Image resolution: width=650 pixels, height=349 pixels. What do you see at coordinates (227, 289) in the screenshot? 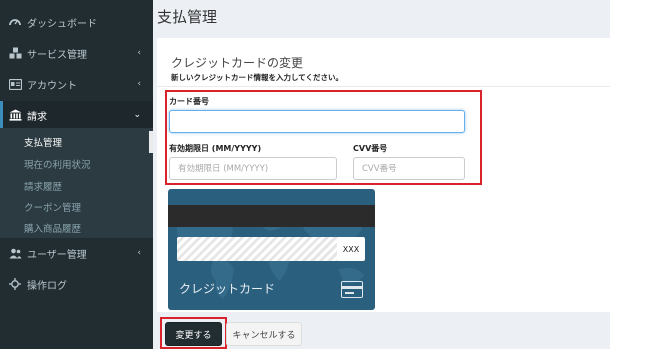
I see `card-label: クレジットカード` at bounding box center [227, 289].